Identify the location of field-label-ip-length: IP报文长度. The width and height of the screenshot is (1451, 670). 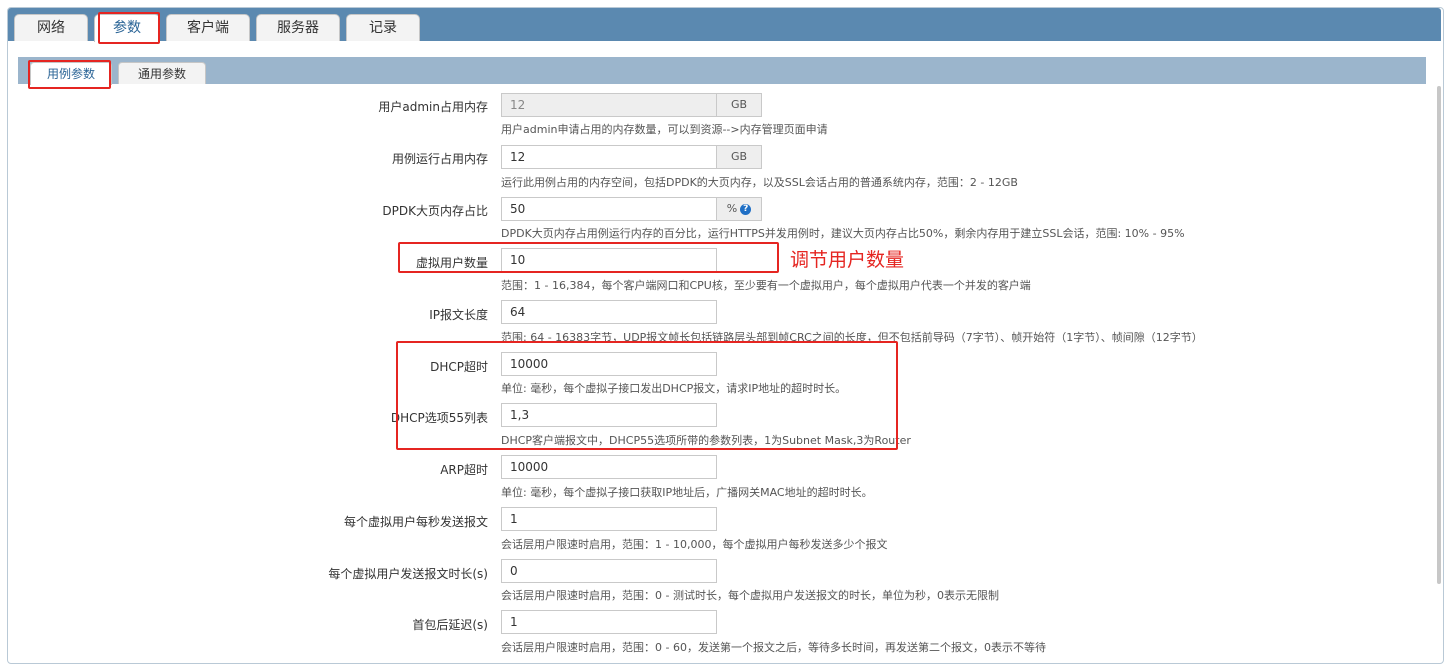
(458, 315).